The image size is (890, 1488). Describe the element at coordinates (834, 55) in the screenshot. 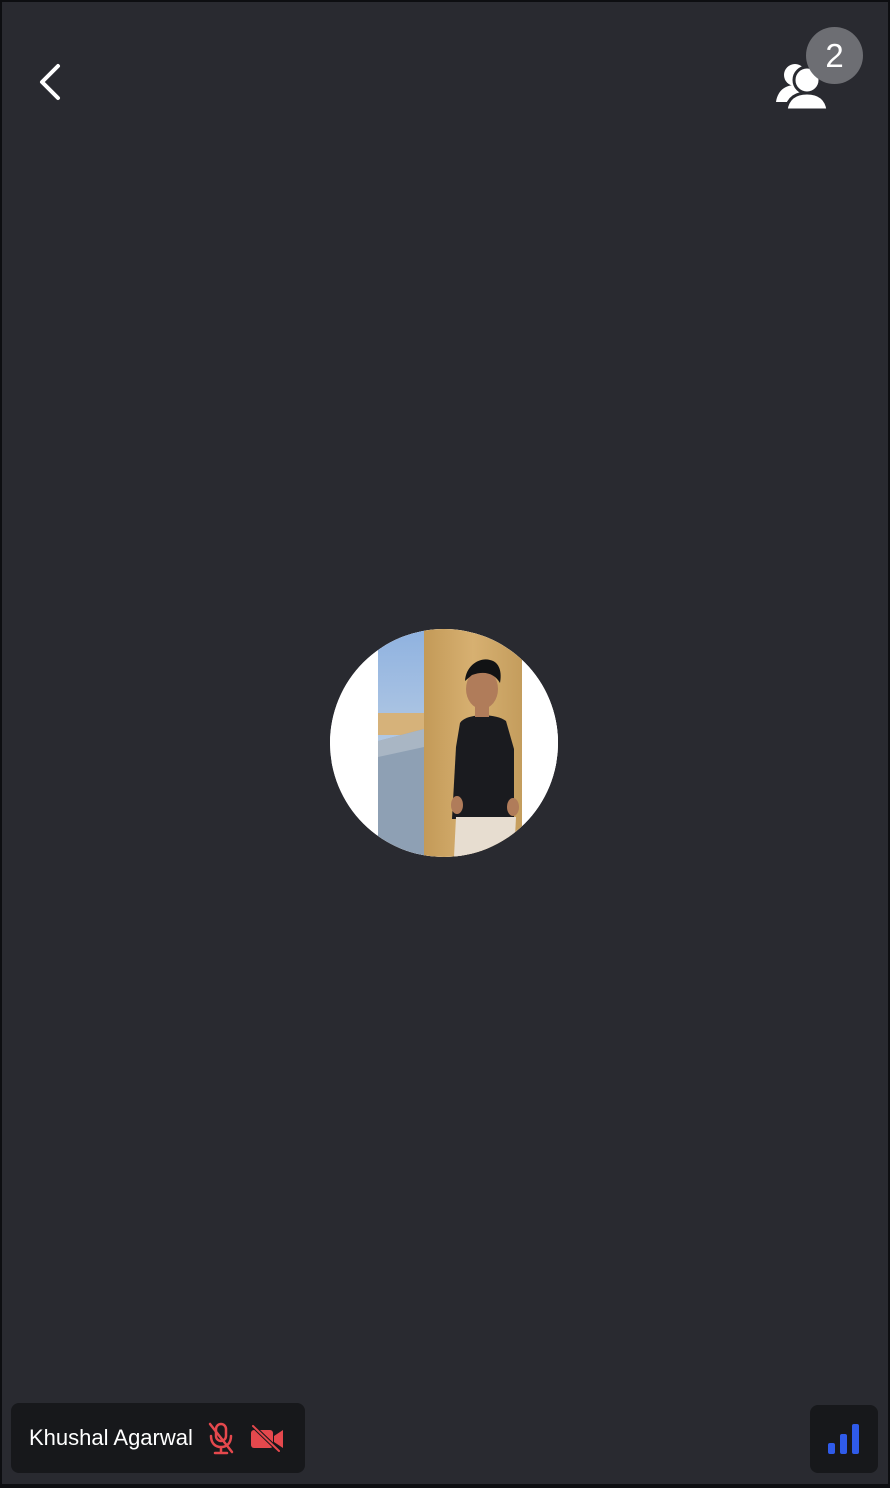

I see `participant-count-badge: 2` at that location.